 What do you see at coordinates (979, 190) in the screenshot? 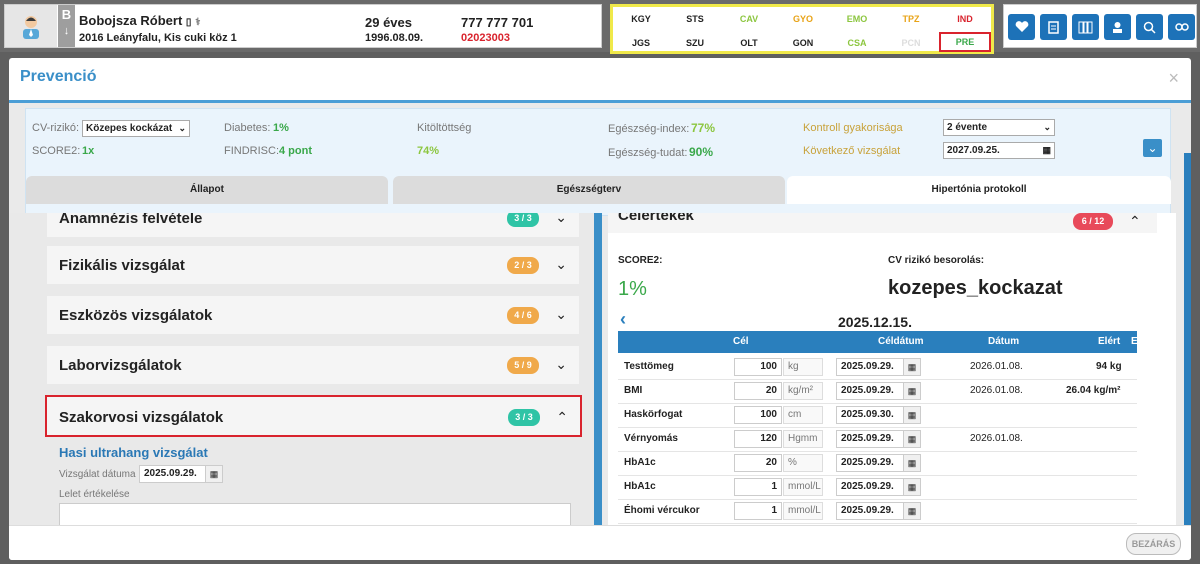
I see `tab-hipertonia-protokoll: Hipertónia protokoll` at bounding box center [979, 190].